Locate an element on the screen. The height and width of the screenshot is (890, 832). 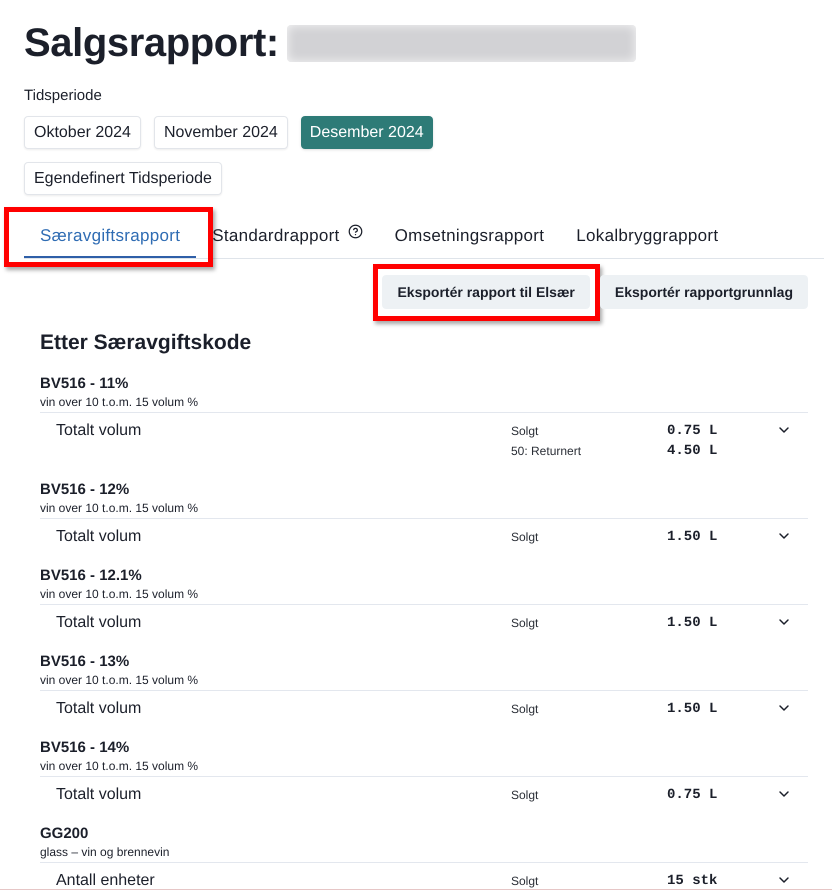
tax-code: BV516 - 12% is located at coordinates (85, 490).